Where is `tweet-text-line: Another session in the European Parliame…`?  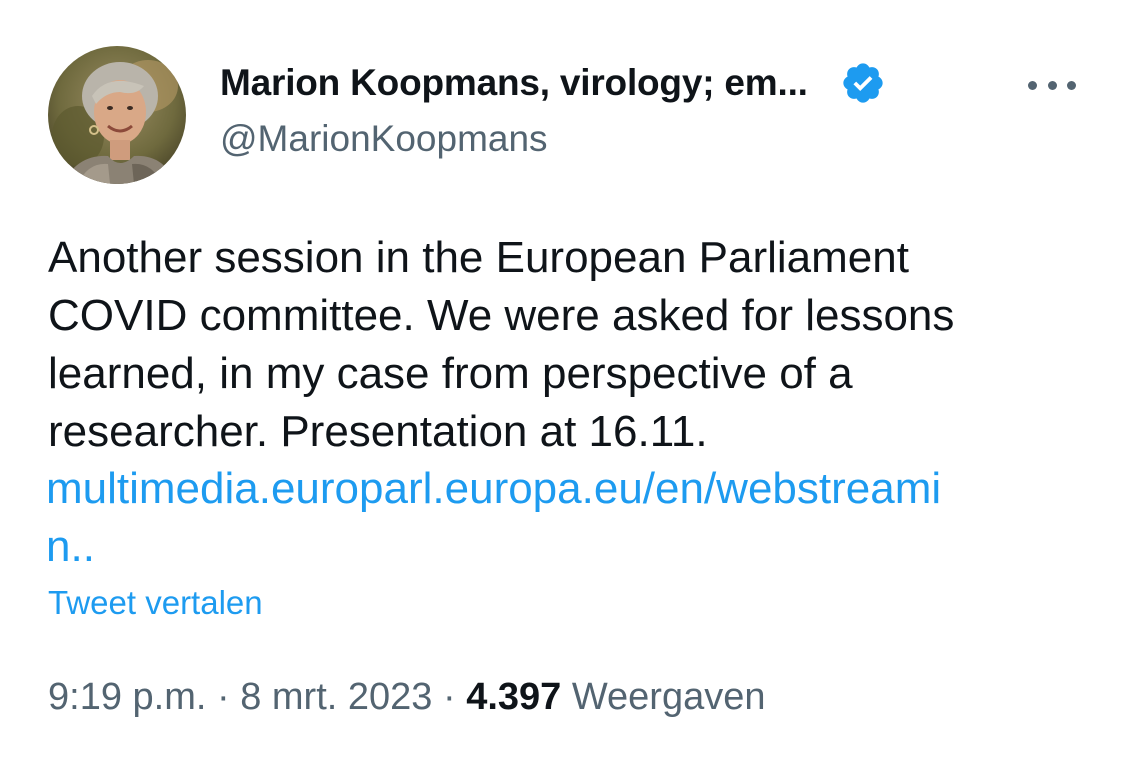
tweet-text-line: Another session in the European Parliame… is located at coordinates (478, 257).